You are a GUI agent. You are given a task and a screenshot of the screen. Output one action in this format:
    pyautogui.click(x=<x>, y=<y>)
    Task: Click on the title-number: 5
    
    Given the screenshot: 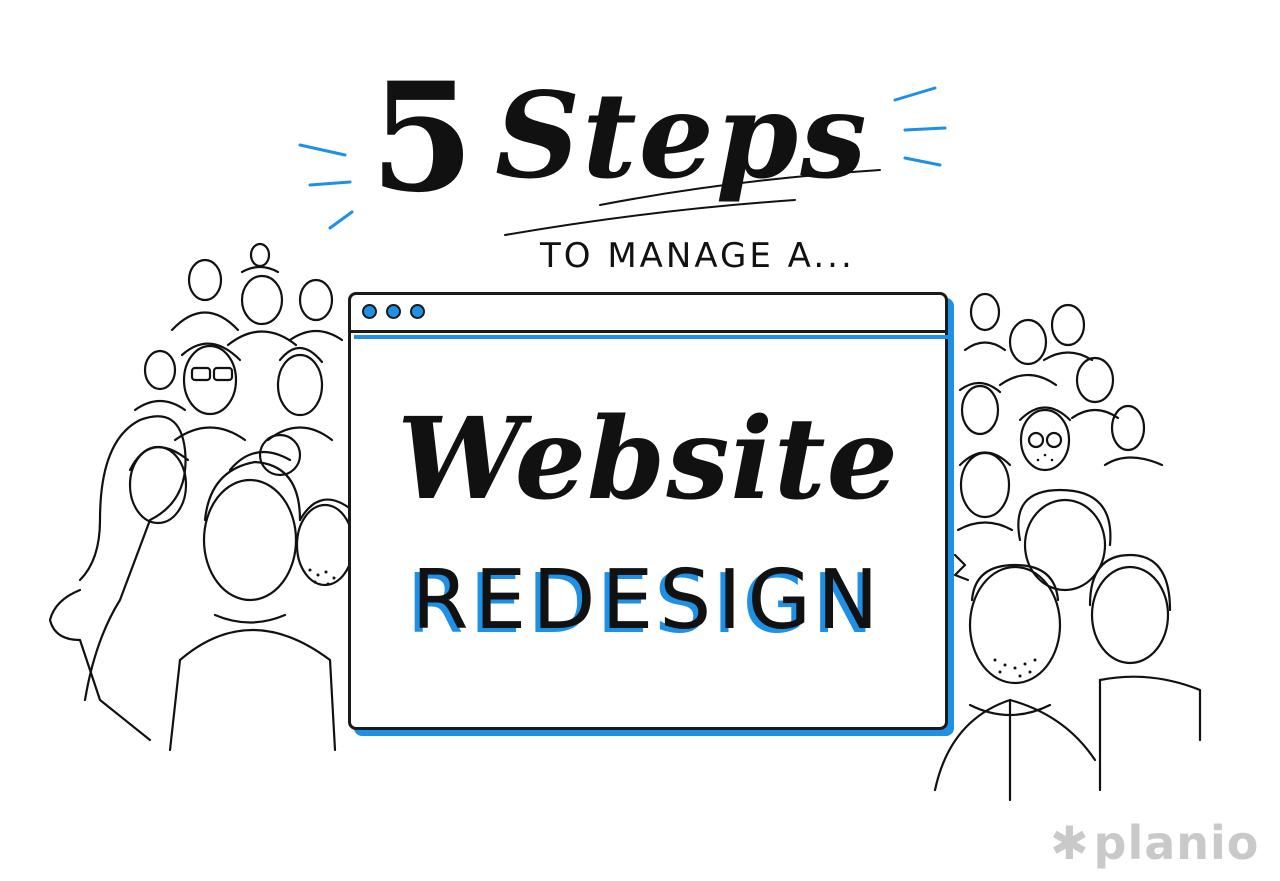 What is the action you would take?
    pyautogui.click(x=422, y=138)
    